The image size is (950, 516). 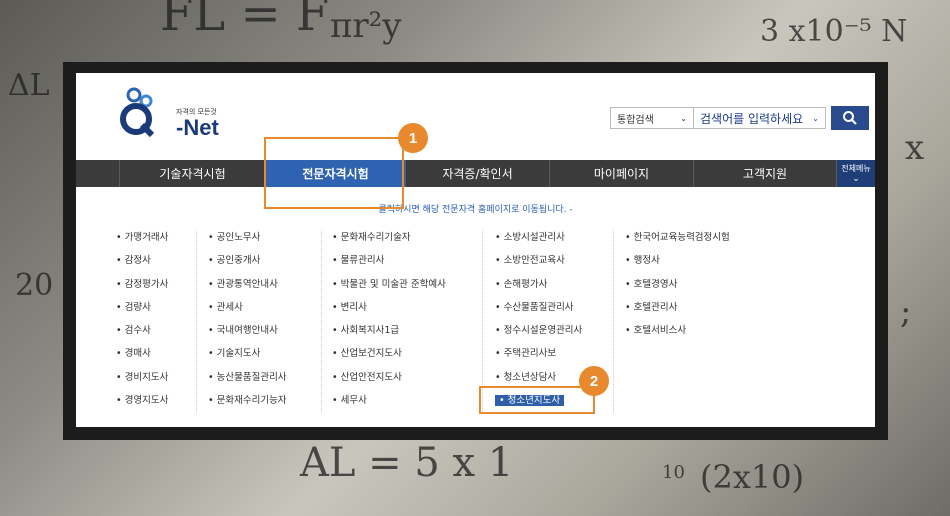 I want to click on bg-formula-right: 3 x10⁻⁵ N, so click(x=834, y=31).